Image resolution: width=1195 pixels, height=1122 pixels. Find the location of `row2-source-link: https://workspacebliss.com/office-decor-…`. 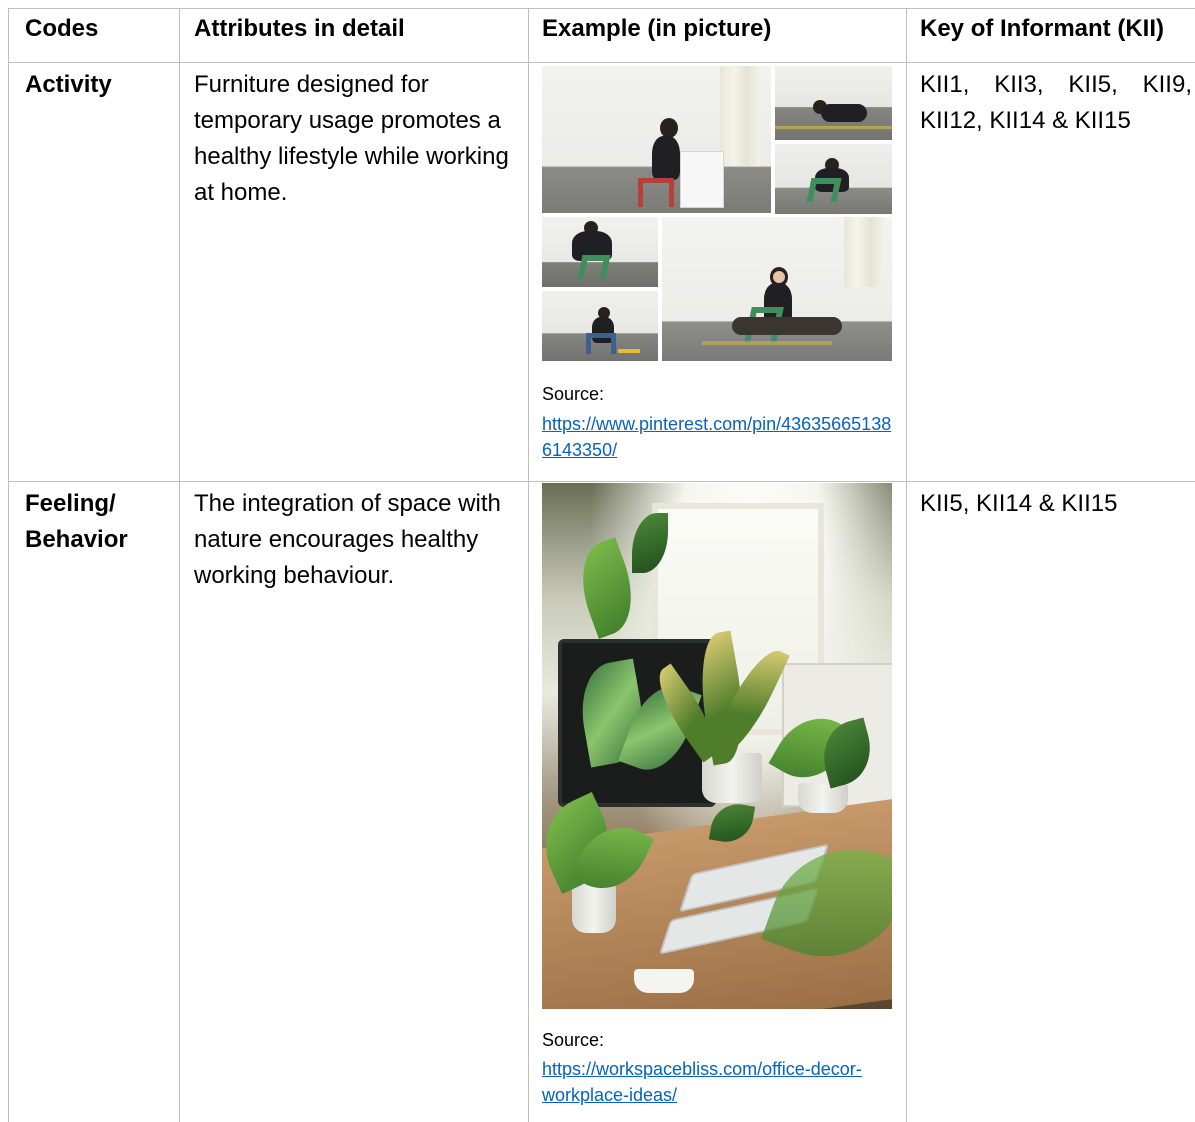

row2-source-link: https://workspacebliss.com/office-decor-… is located at coordinates (717, 1082).